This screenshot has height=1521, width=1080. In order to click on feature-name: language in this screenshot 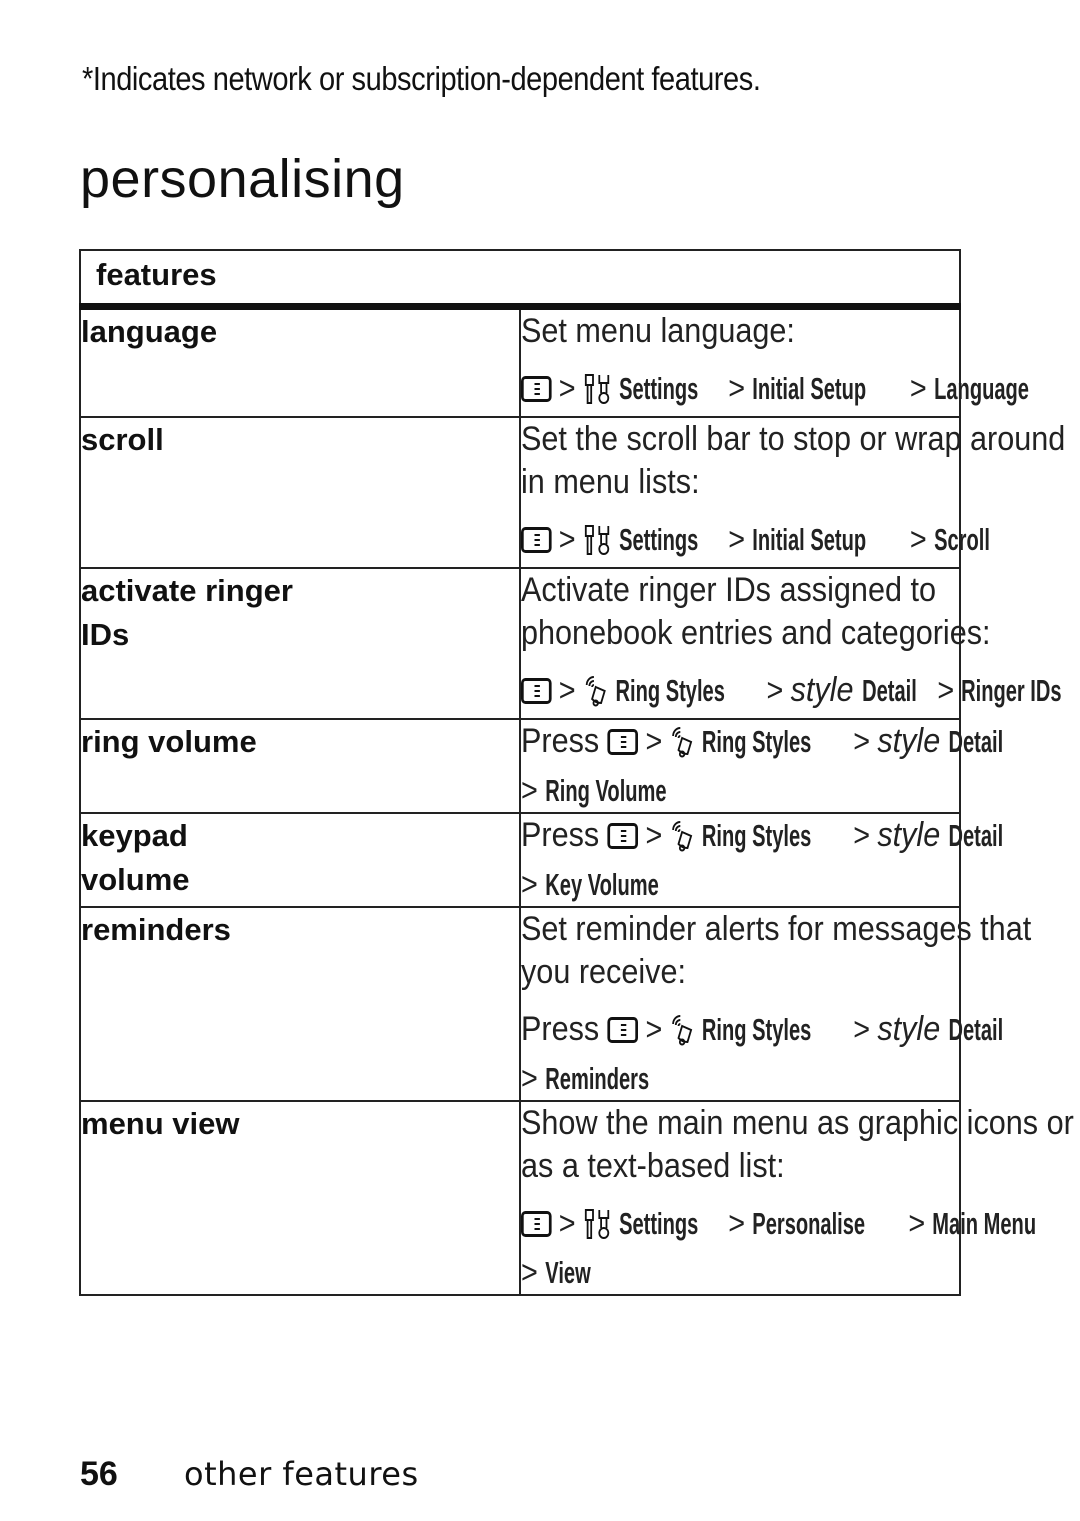, I will do `click(300, 361)`.